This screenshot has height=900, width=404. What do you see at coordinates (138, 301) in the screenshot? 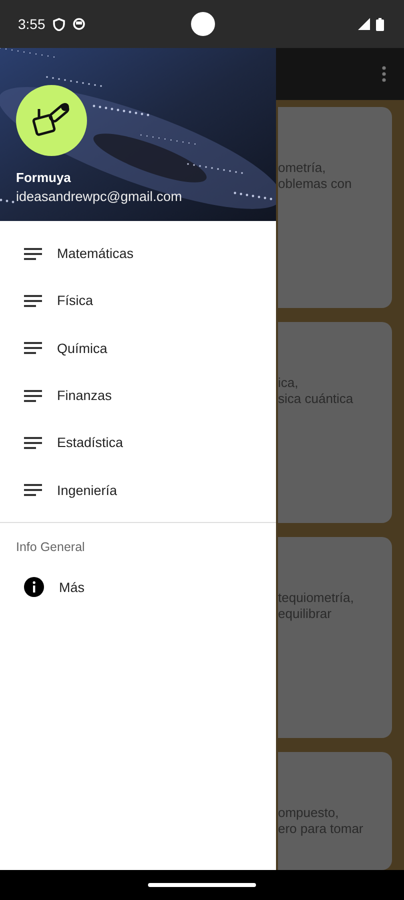
I see `drawer-item: Física` at bounding box center [138, 301].